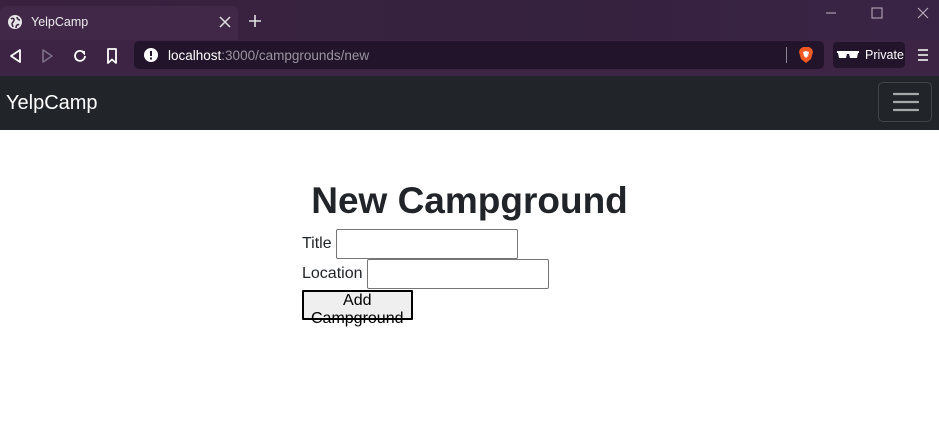 Image resolution: width=939 pixels, height=441 pixels. I want to click on hamburger-icon, so click(906, 102).